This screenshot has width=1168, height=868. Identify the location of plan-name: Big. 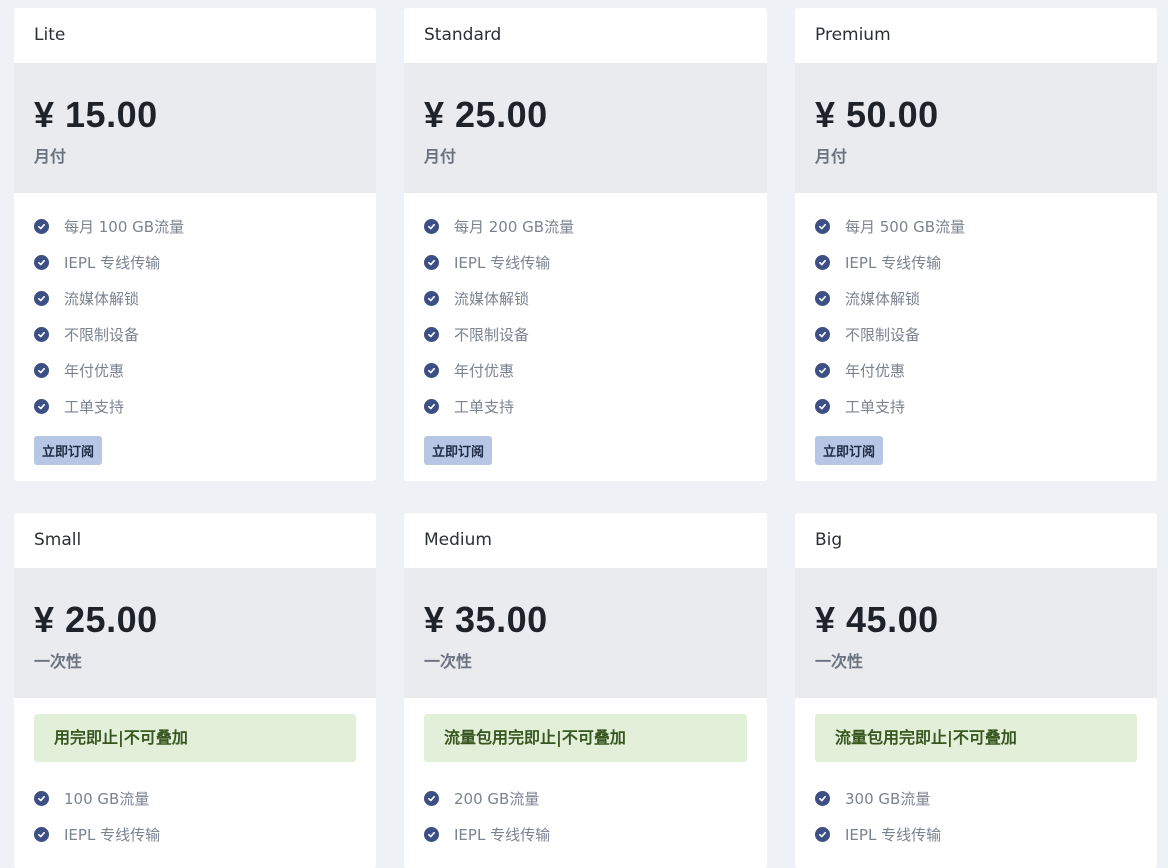
(829, 540).